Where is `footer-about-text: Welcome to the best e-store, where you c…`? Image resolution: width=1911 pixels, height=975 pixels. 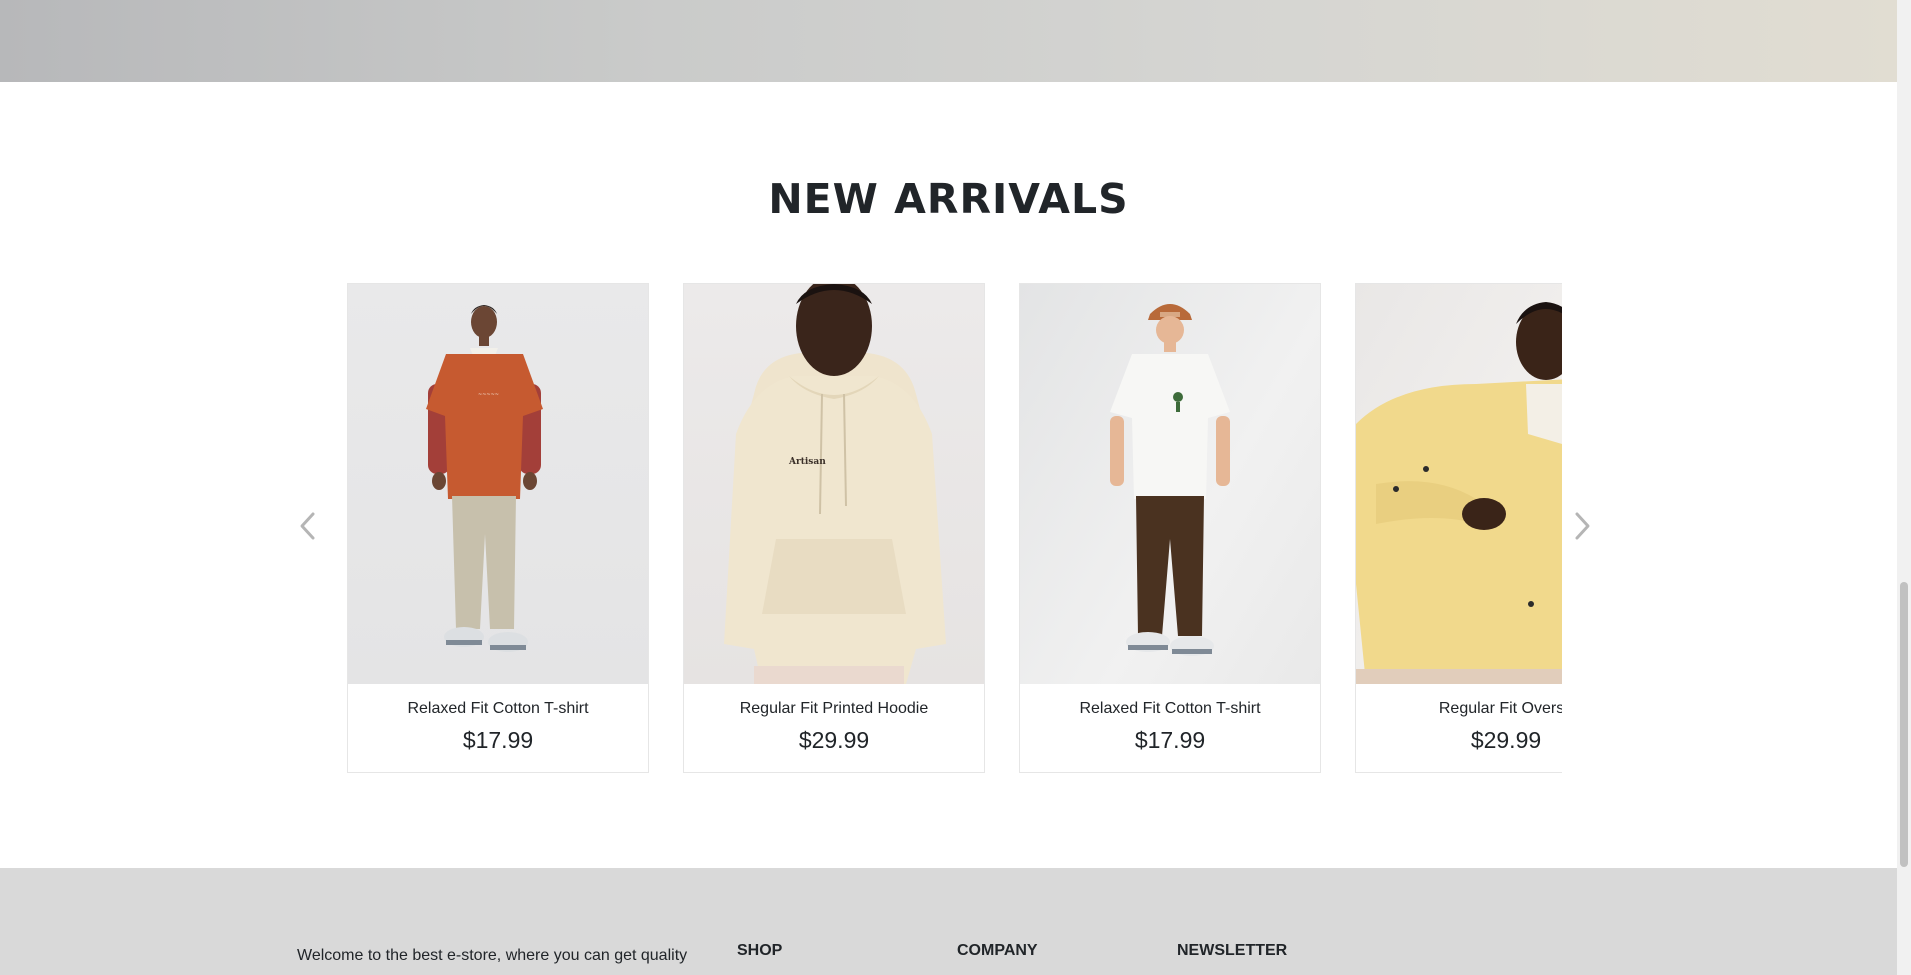
footer-about-text: Welcome to the best e-store, where you c… is located at coordinates (492, 955).